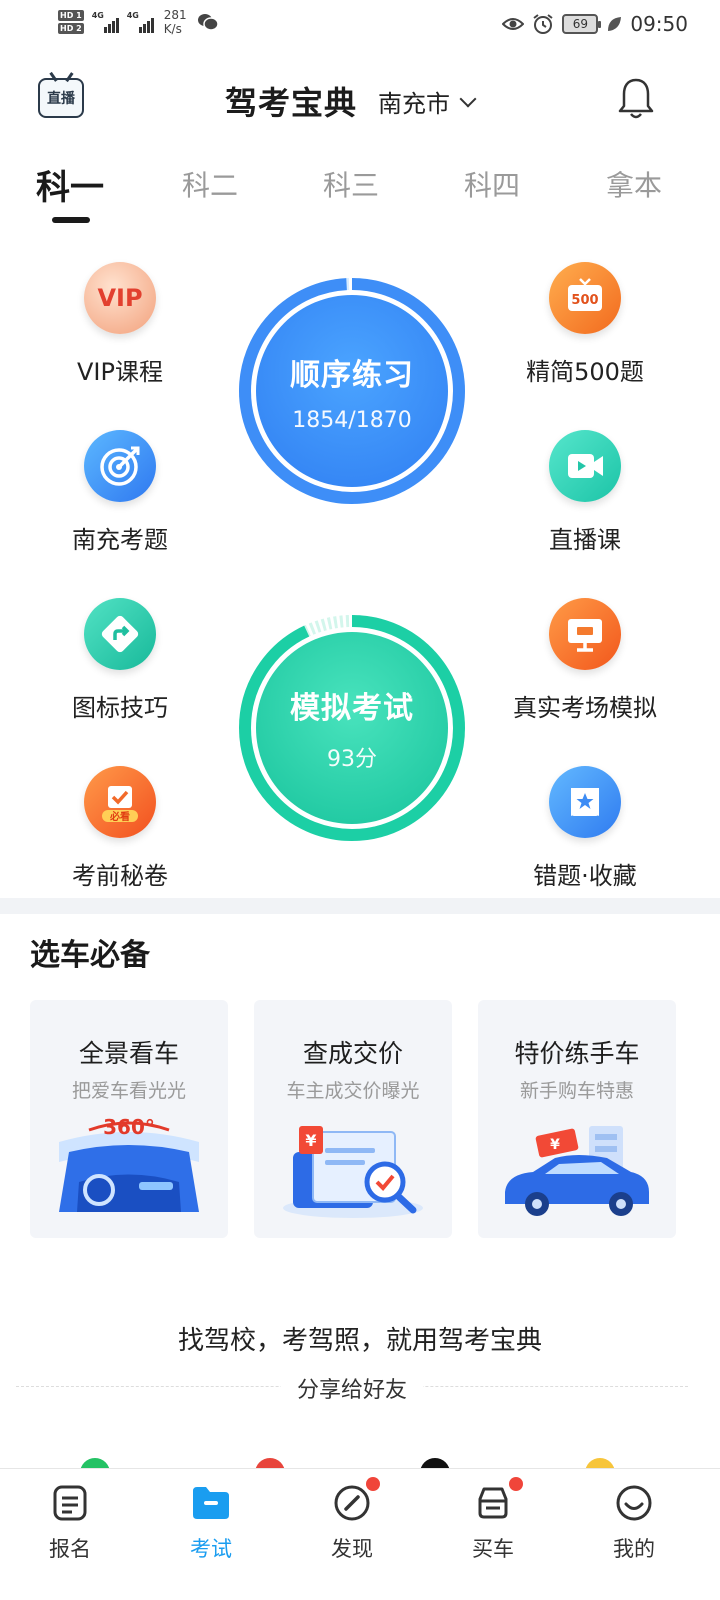 This screenshot has height=1600, width=720. What do you see at coordinates (120, 466) in the screenshot?
I see `target-icon` at bounding box center [120, 466].